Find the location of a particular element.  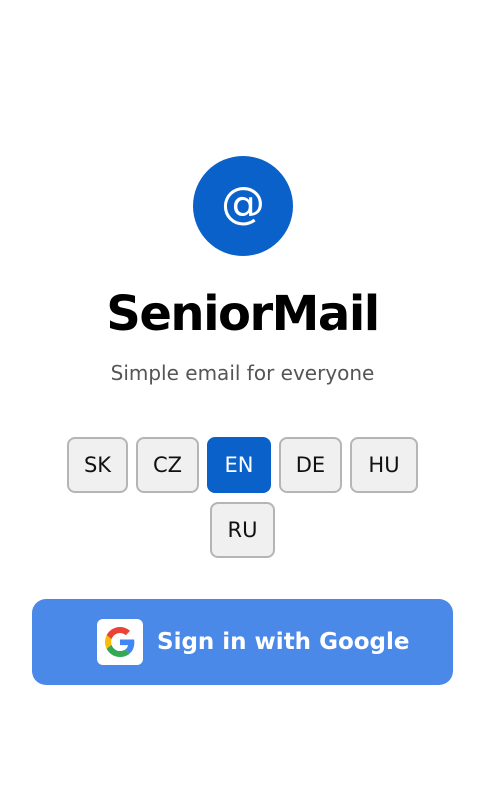

google-g-icon is located at coordinates (120, 642).